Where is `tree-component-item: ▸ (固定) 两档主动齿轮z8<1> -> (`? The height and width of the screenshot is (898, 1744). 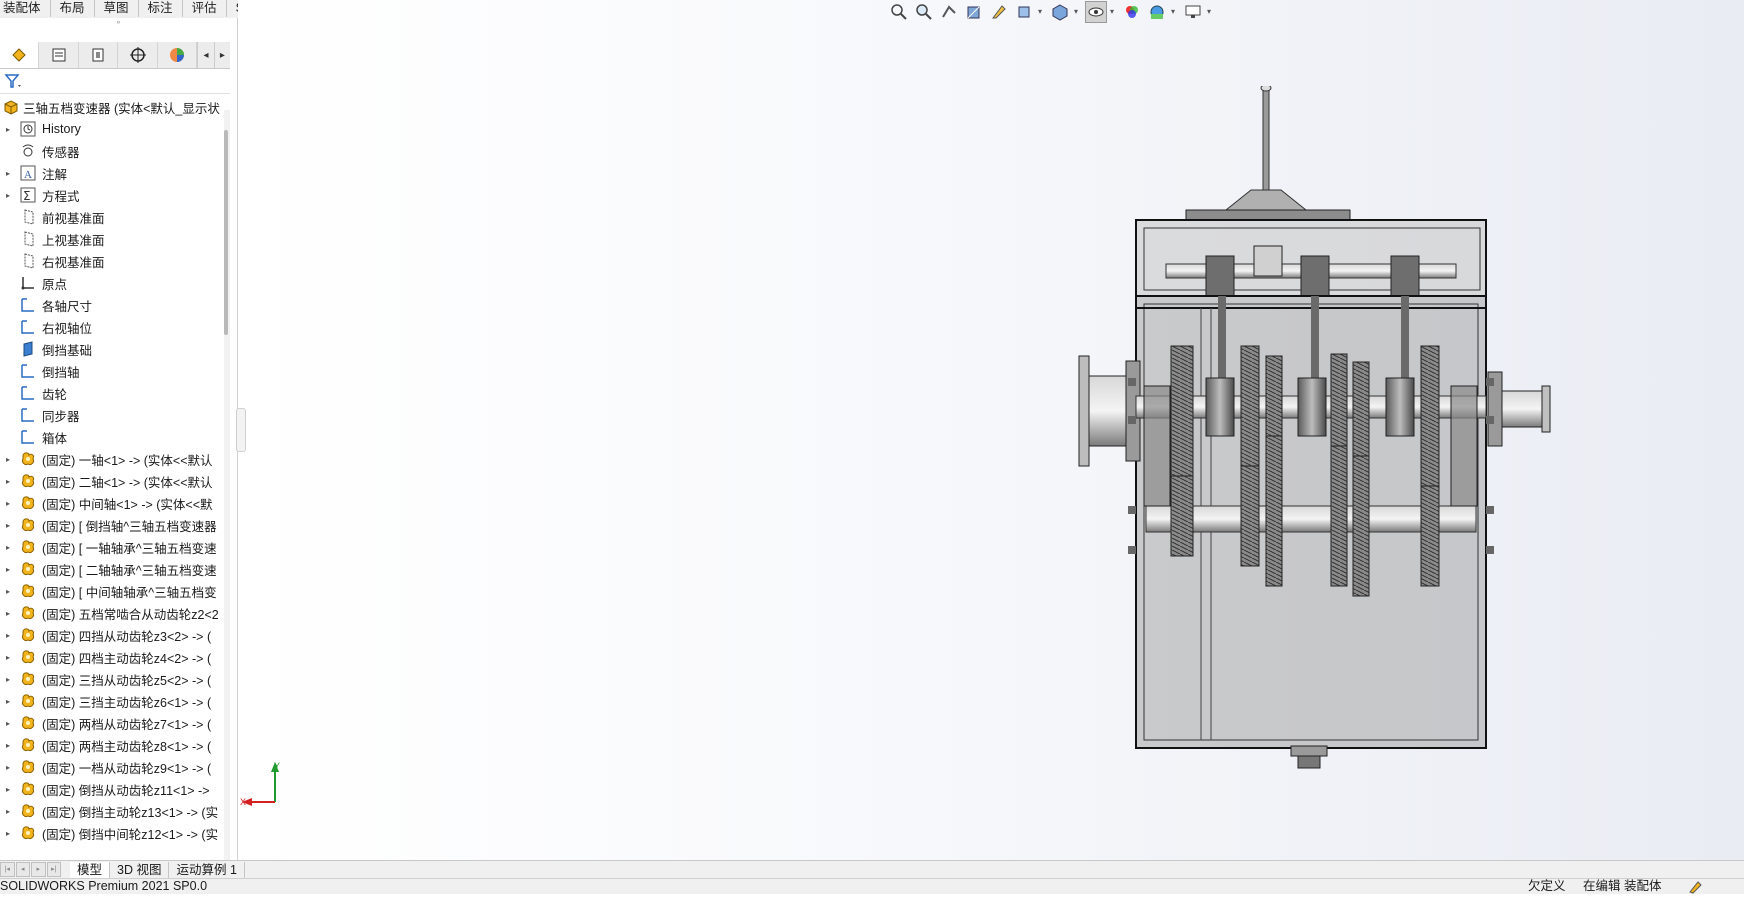 tree-component-item: ▸ (固定) 两档主动齿轮z8<1> -> ( is located at coordinates (111, 745).